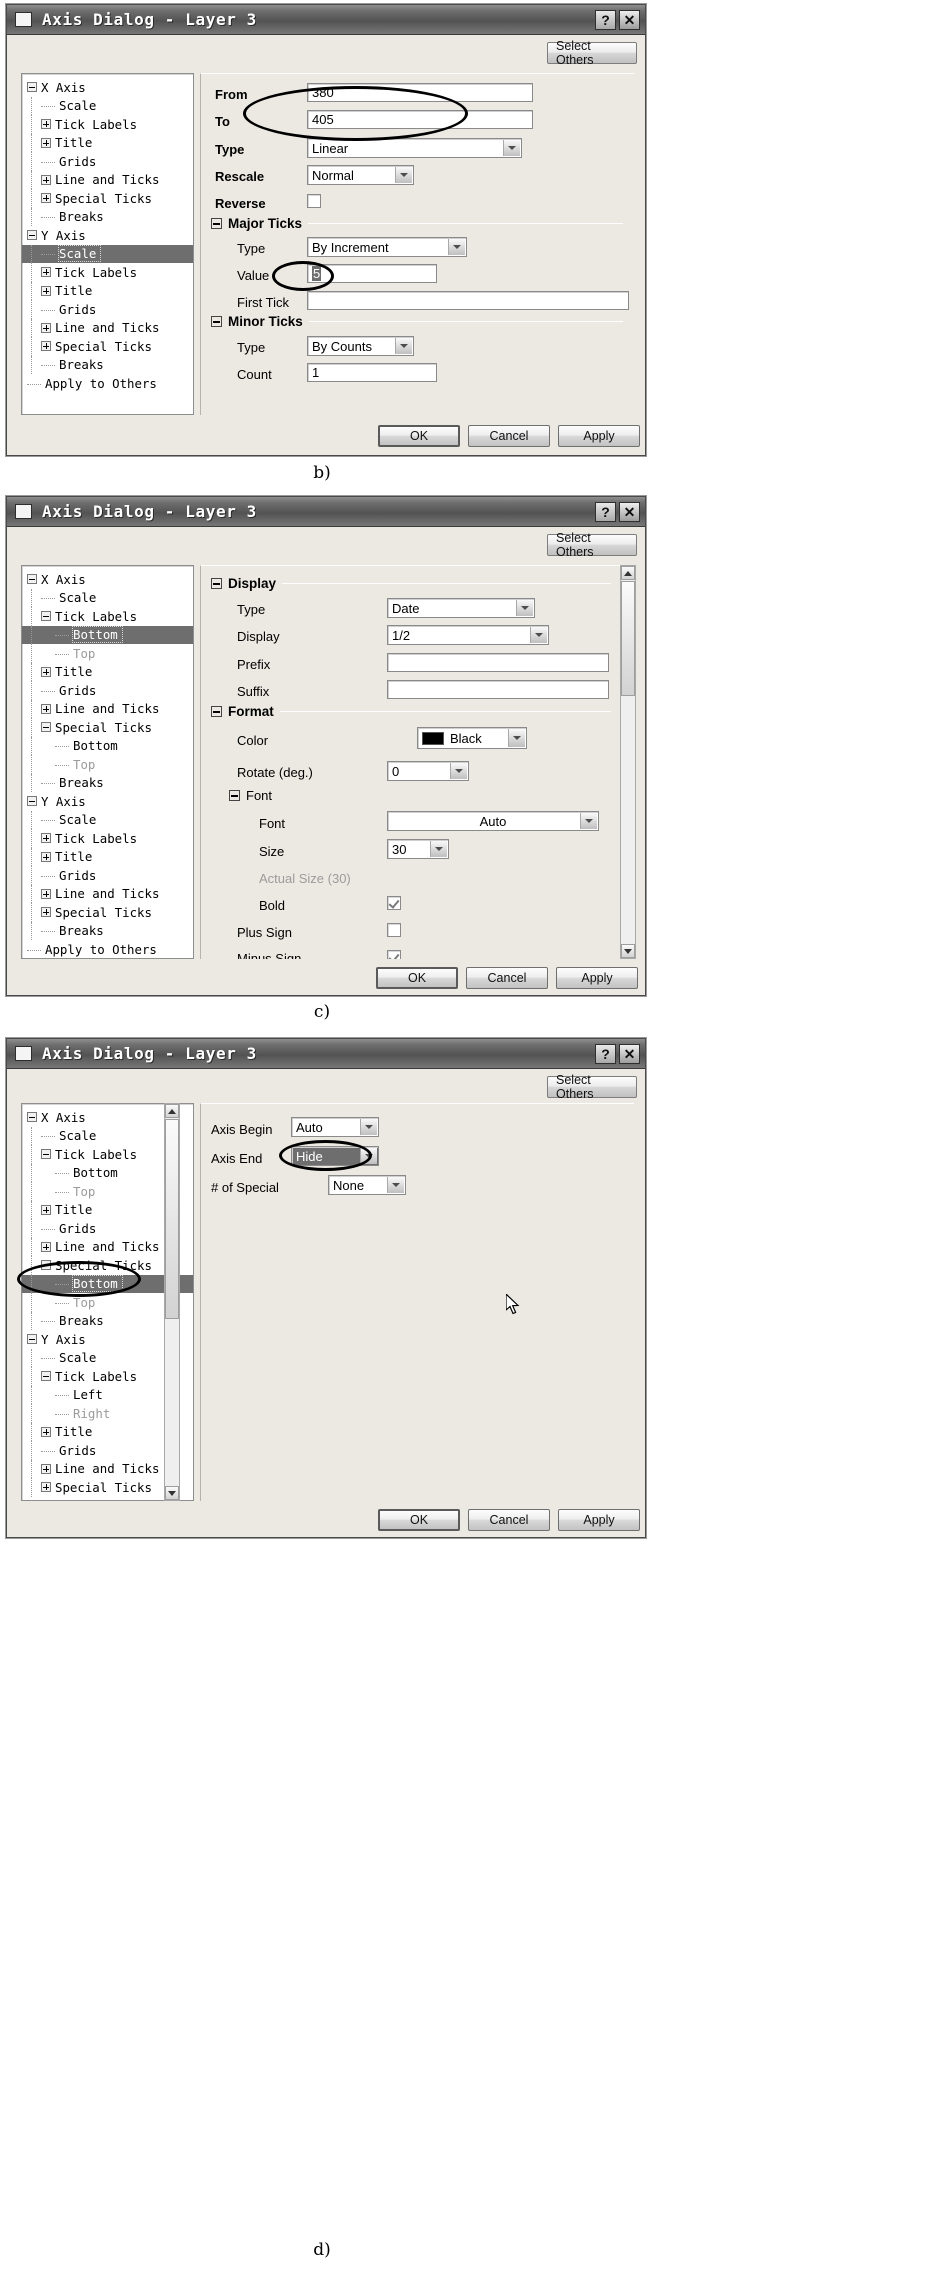 This screenshot has width=944, height=2276. I want to click on rescale-select: Normal, so click(360, 175).